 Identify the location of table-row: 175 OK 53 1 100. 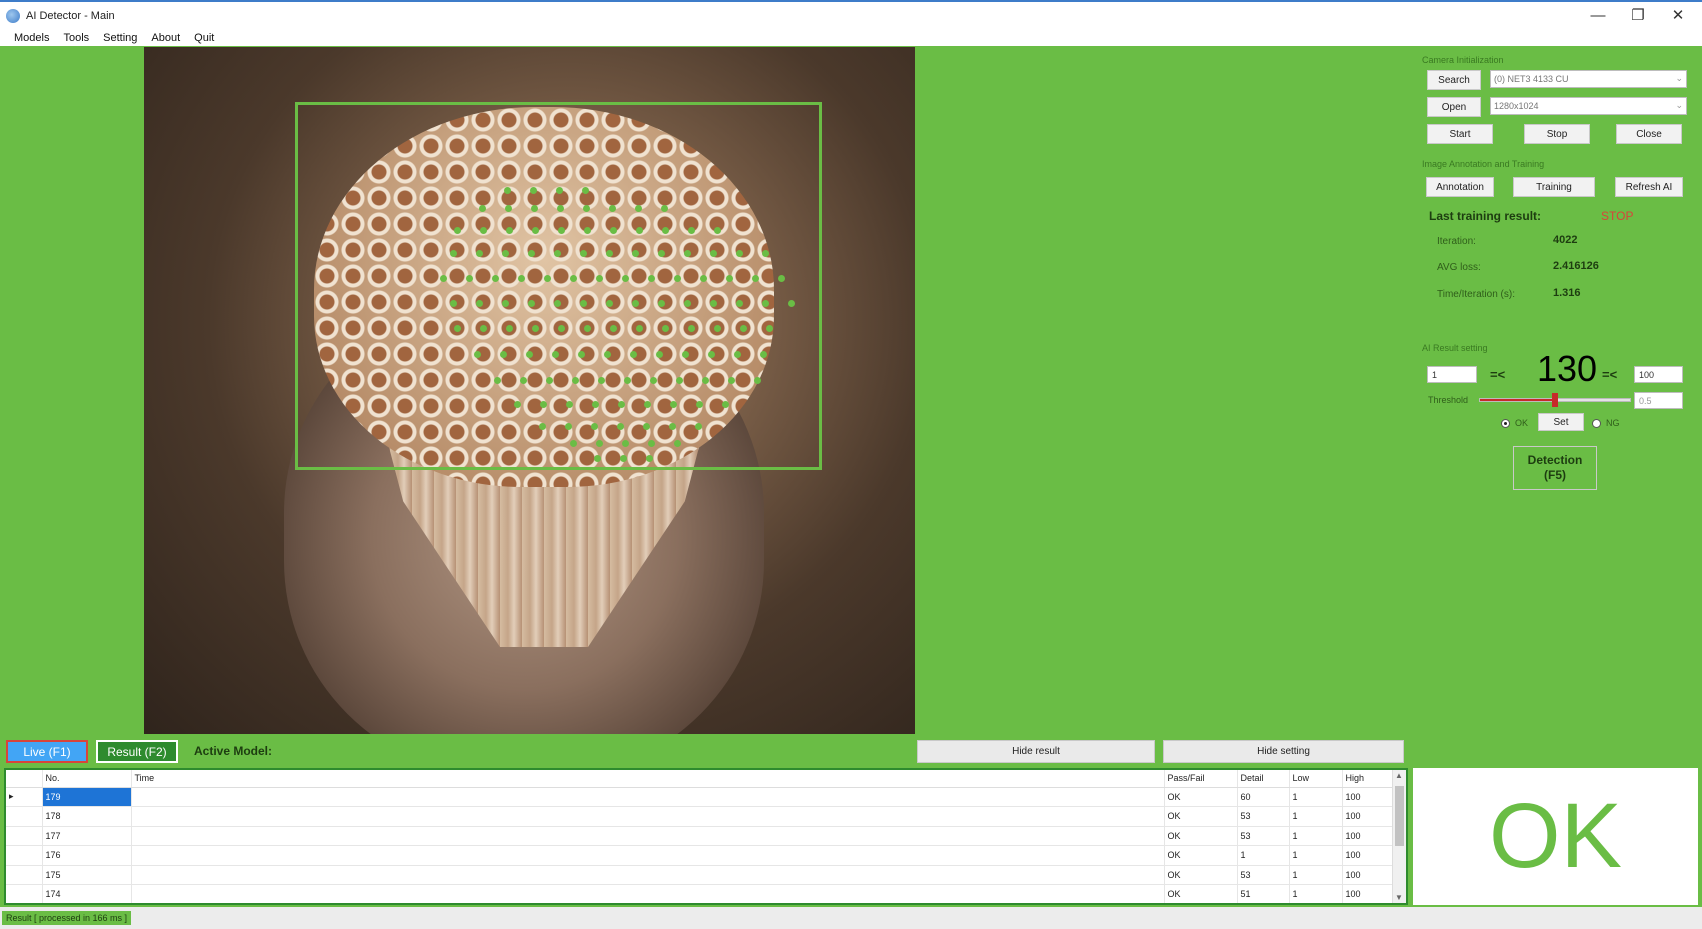
(700, 875).